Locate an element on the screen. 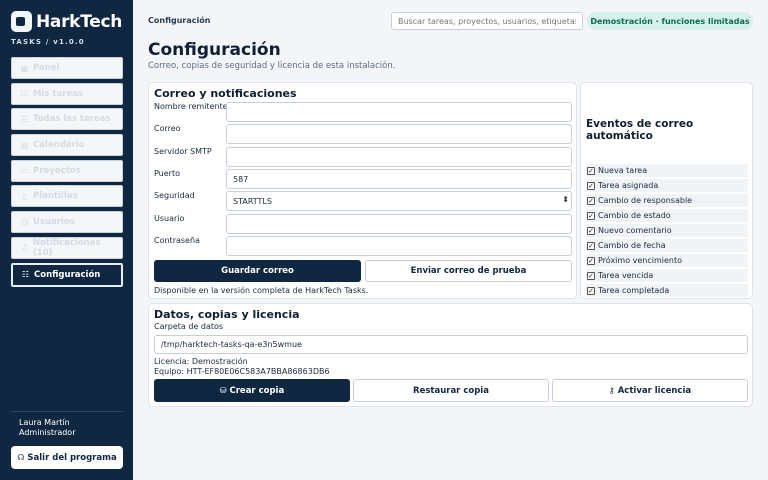 This screenshot has height=480, width=768. password-label: Contraseña is located at coordinates (177, 240).